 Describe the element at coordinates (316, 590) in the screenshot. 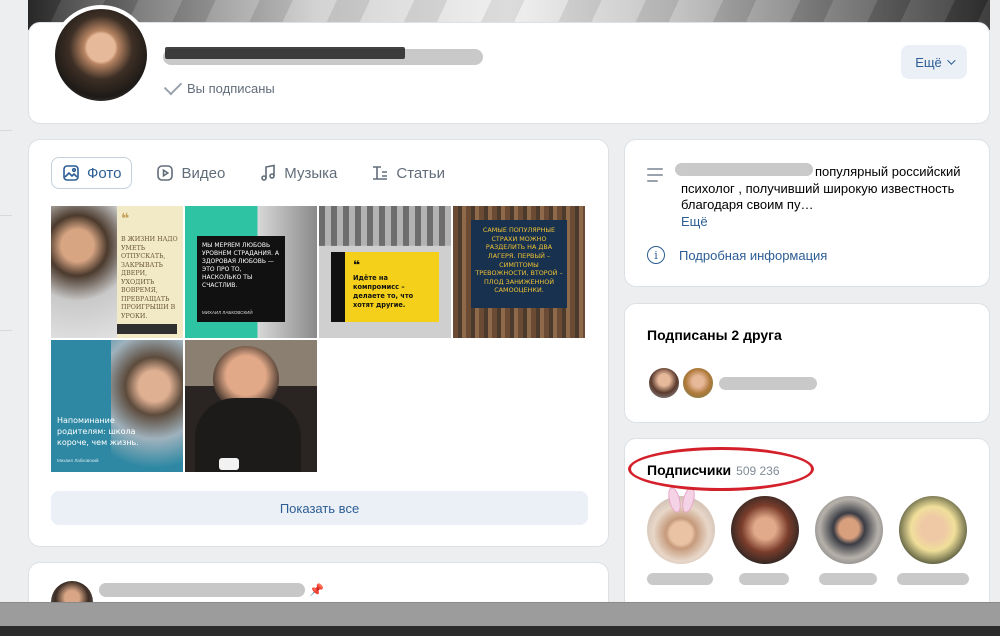

I see `pin-icon: 📌` at that location.